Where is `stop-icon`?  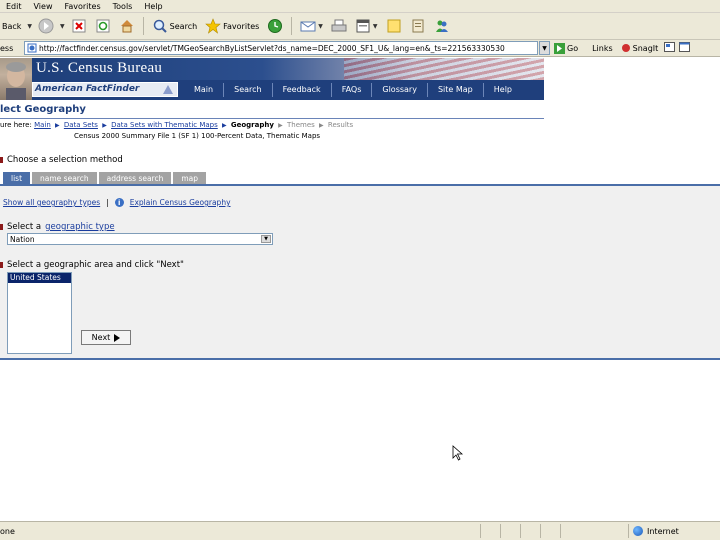 stop-icon is located at coordinates (79, 26).